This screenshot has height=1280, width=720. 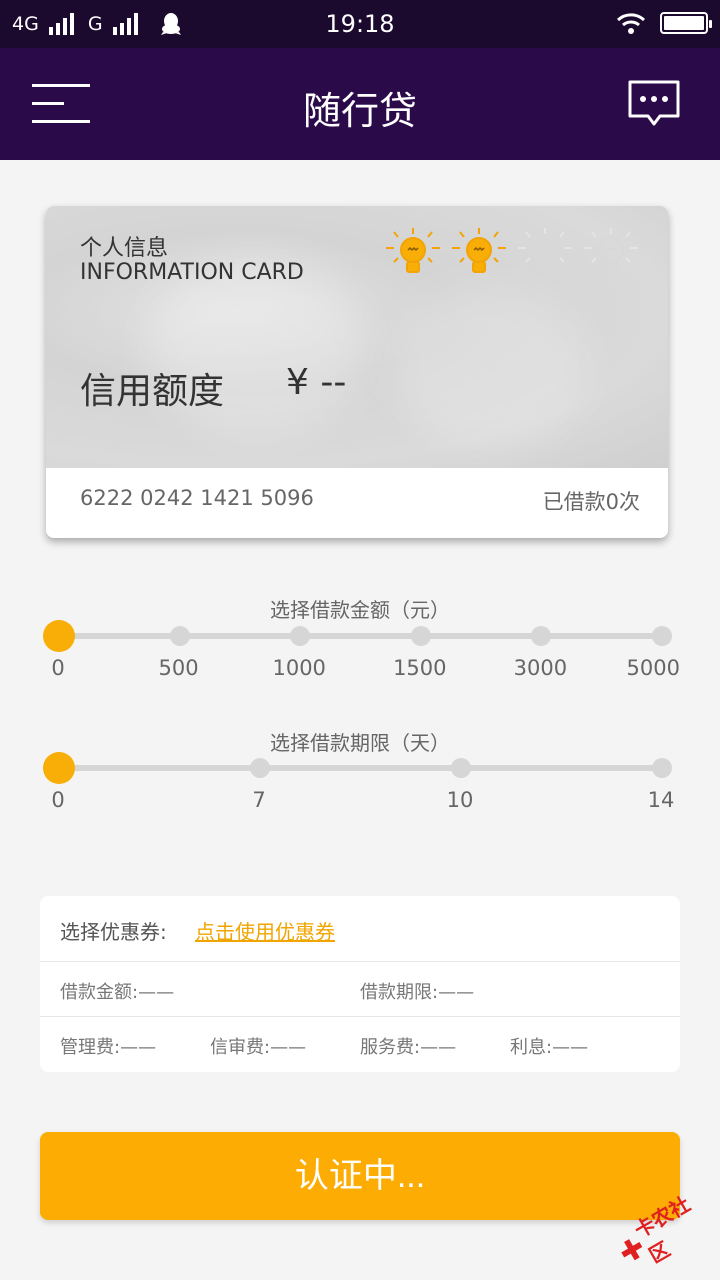 What do you see at coordinates (359, 111) in the screenshot?
I see `page-title: 随行贷` at bounding box center [359, 111].